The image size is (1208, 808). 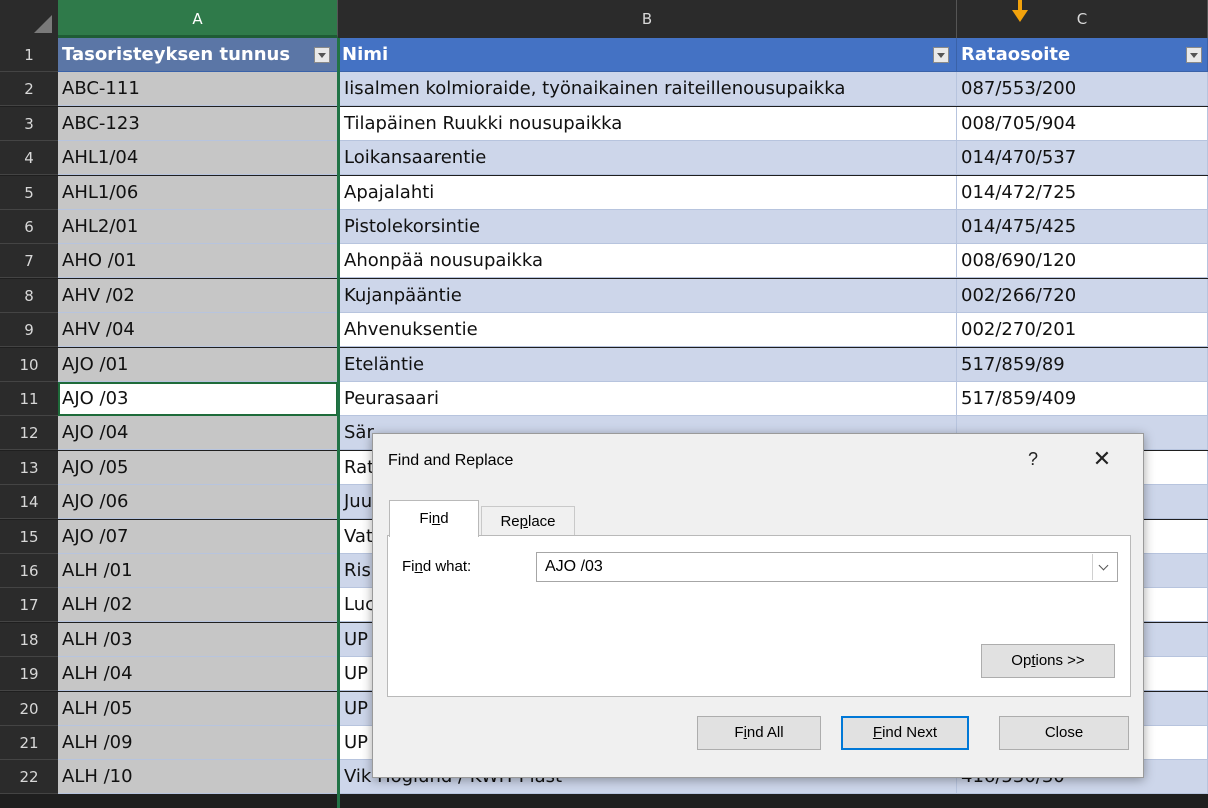 What do you see at coordinates (29, 777) in the screenshot?
I see `row-number: 22` at bounding box center [29, 777].